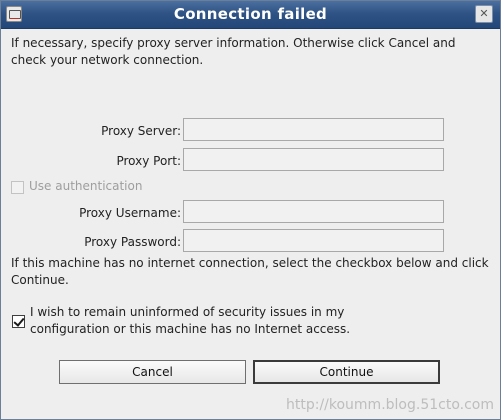 Image resolution: width=501 pixels, height=420 pixels. What do you see at coordinates (86, 186) in the screenshot?
I see `use-authentication-label: Use authentication` at bounding box center [86, 186].